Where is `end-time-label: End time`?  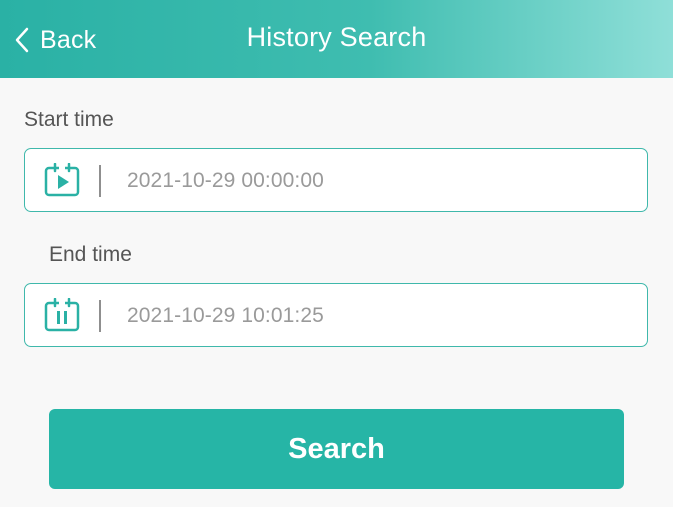 end-time-label: End time is located at coordinates (90, 254).